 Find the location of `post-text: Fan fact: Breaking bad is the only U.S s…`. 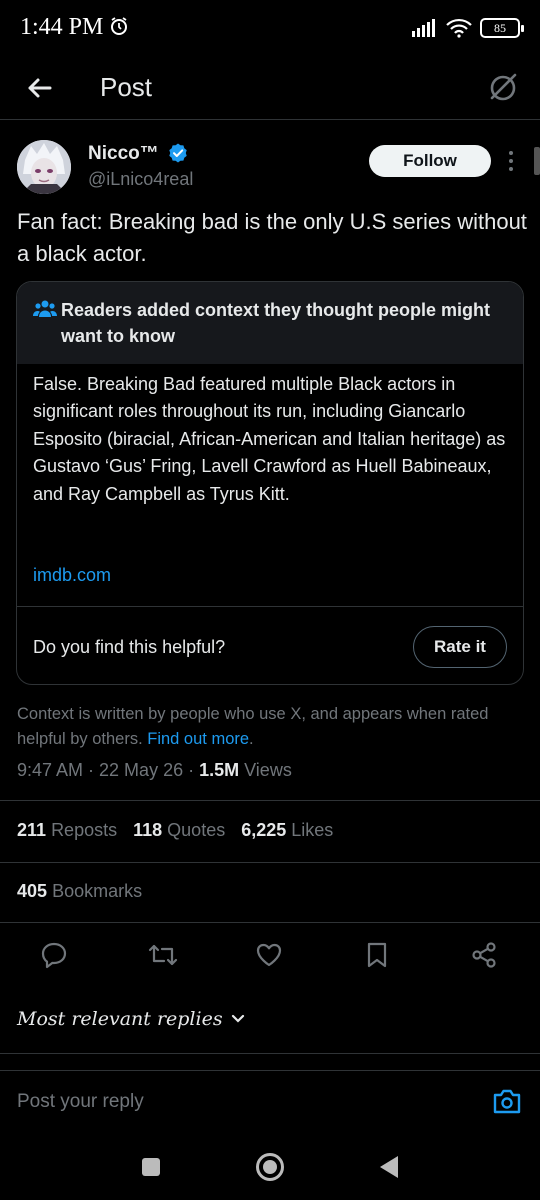

post-text: Fan fact: Breaking bad is the only U.S s… is located at coordinates (272, 237).